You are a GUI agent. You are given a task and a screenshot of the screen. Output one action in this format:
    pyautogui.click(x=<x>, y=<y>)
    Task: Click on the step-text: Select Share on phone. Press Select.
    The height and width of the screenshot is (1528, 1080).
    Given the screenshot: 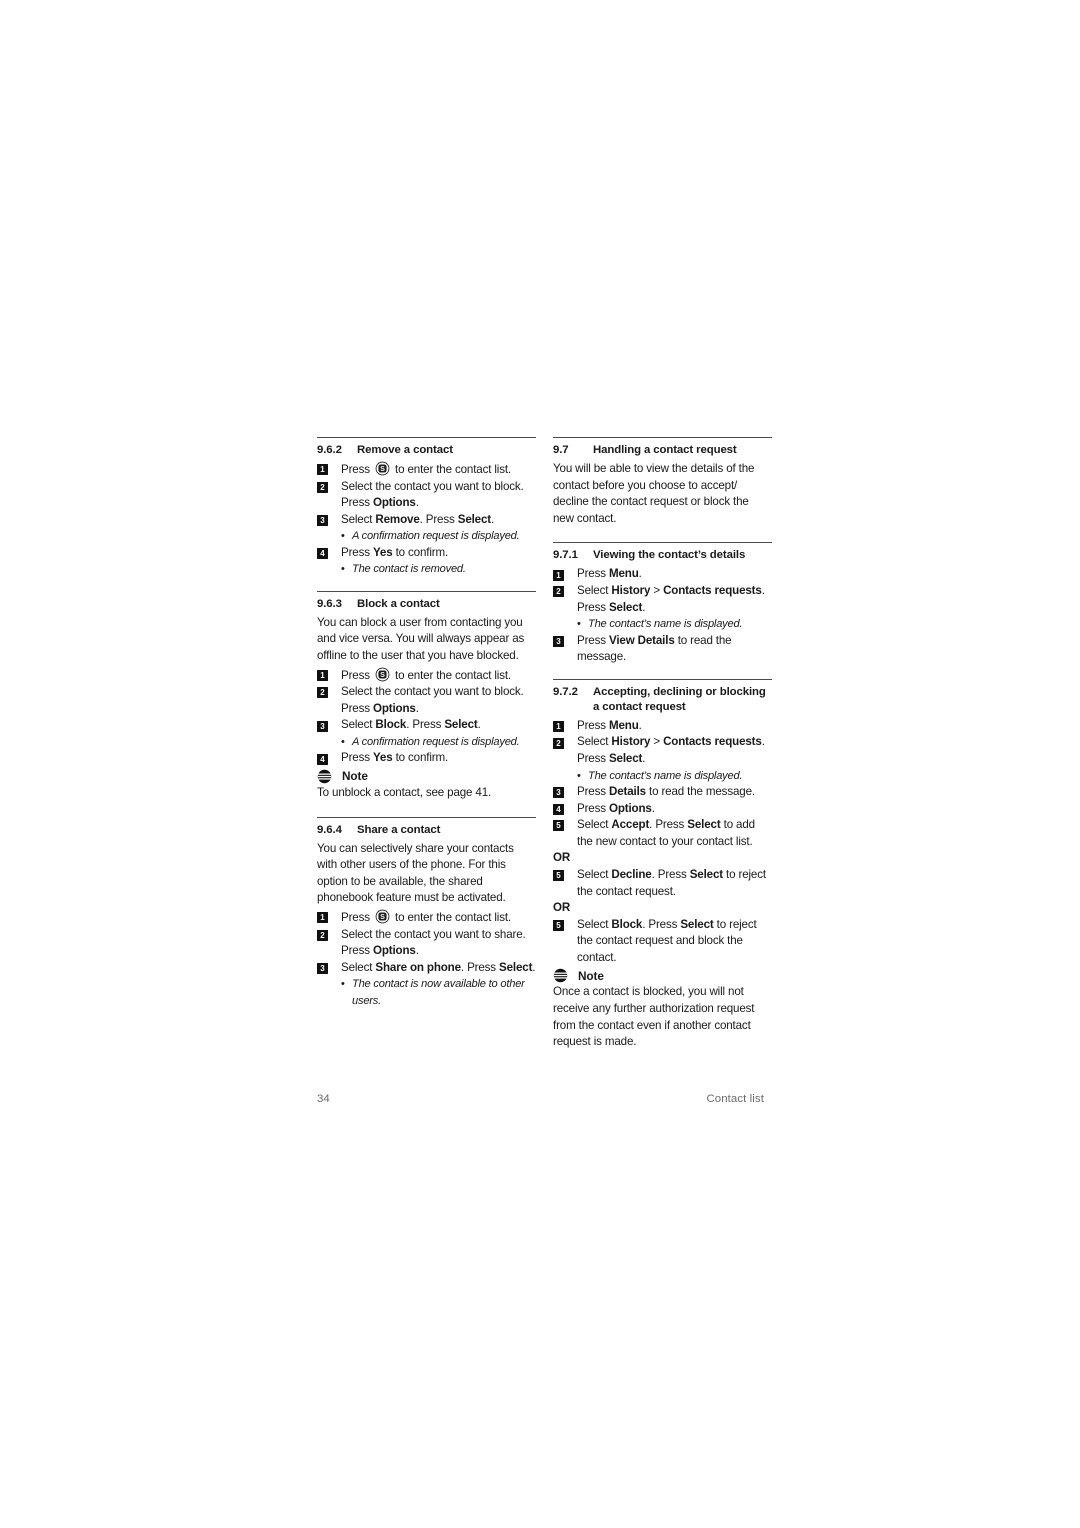 What is the action you would take?
    pyautogui.click(x=438, y=967)
    